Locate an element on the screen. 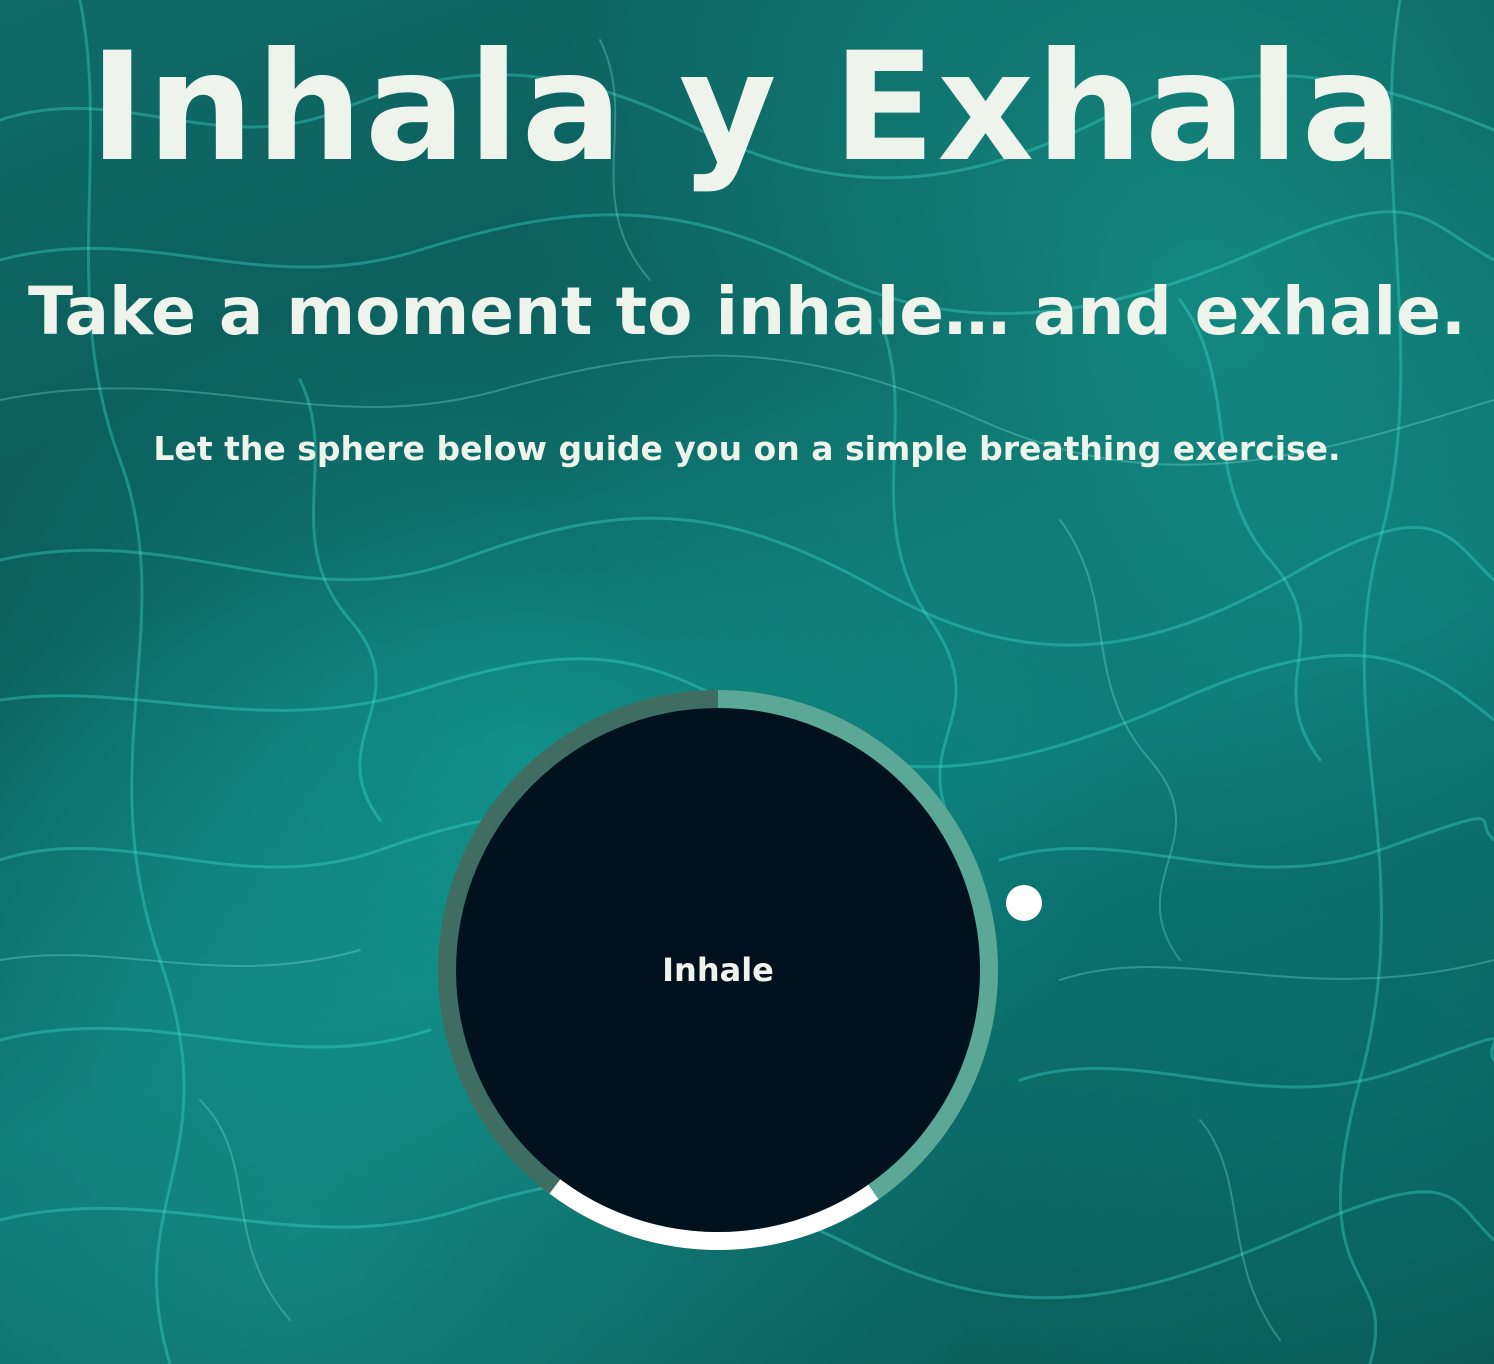 The height and width of the screenshot is (1364, 1494). page-subtitle: Take a moment to inhale… and exhale. is located at coordinates (746, 311).